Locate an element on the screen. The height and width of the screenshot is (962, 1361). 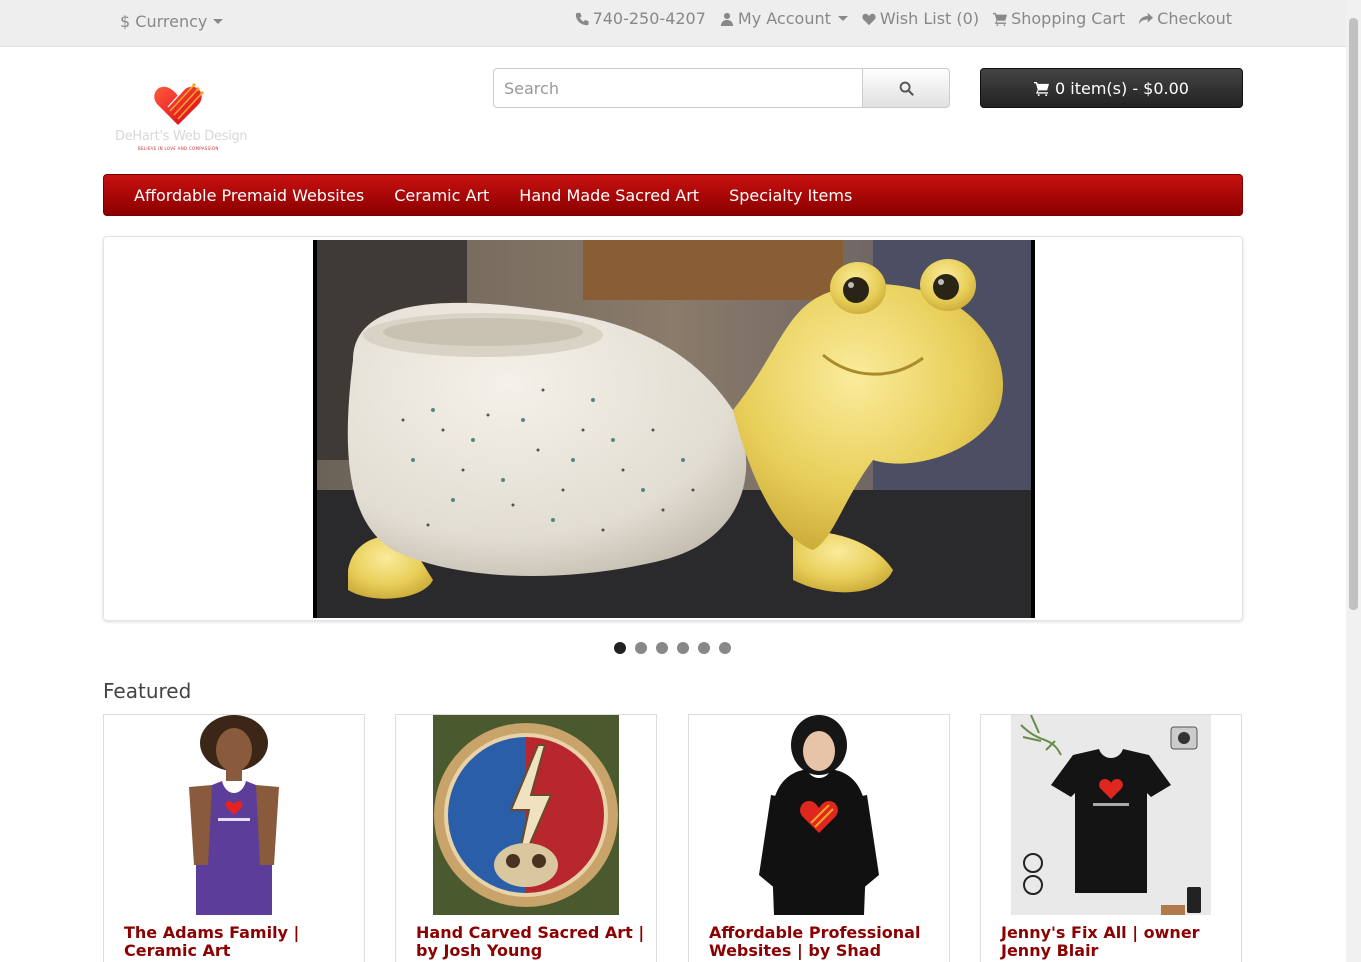
my-account-label: My Account is located at coordinates (784, 18).